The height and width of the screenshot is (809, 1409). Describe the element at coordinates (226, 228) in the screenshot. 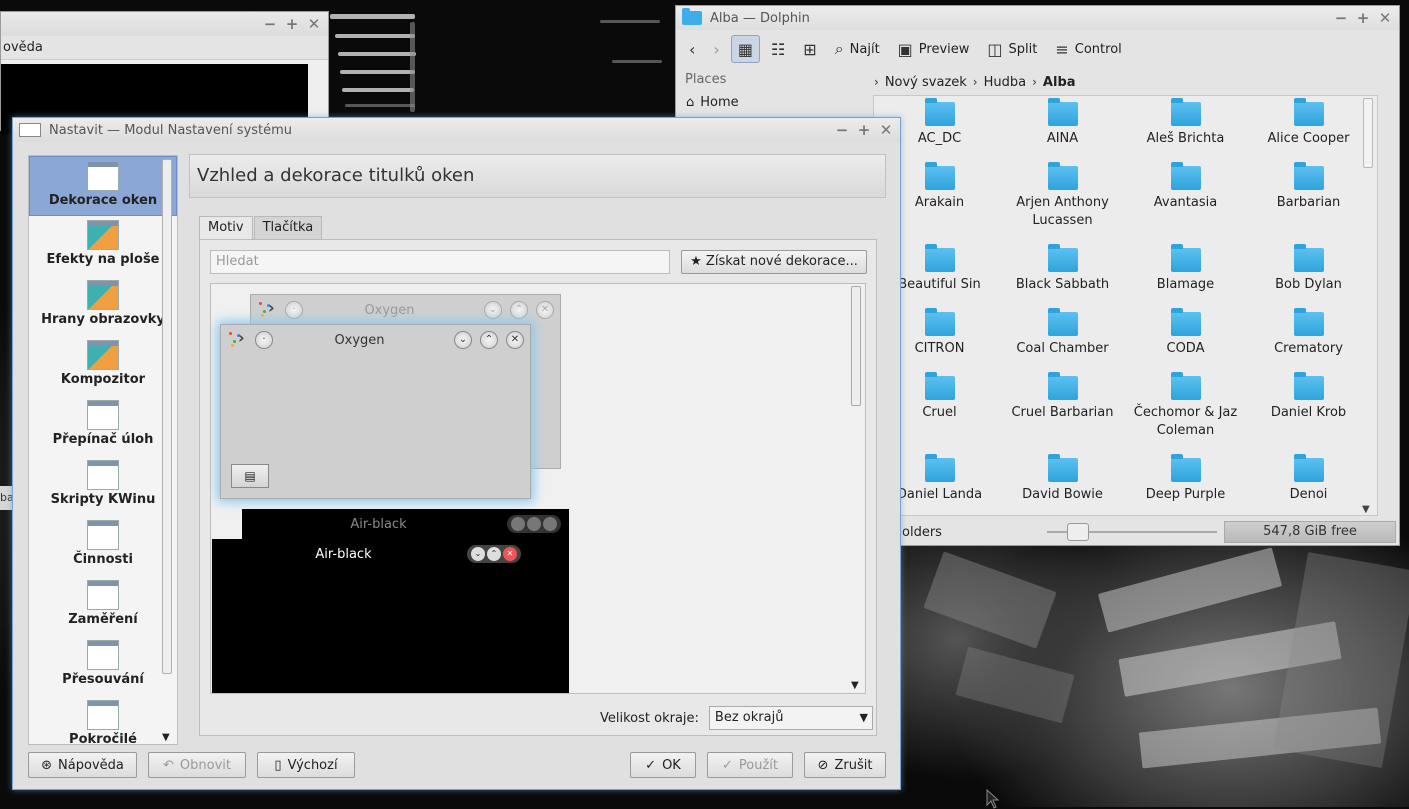

I see `tab-theme: Motiv` at that location.